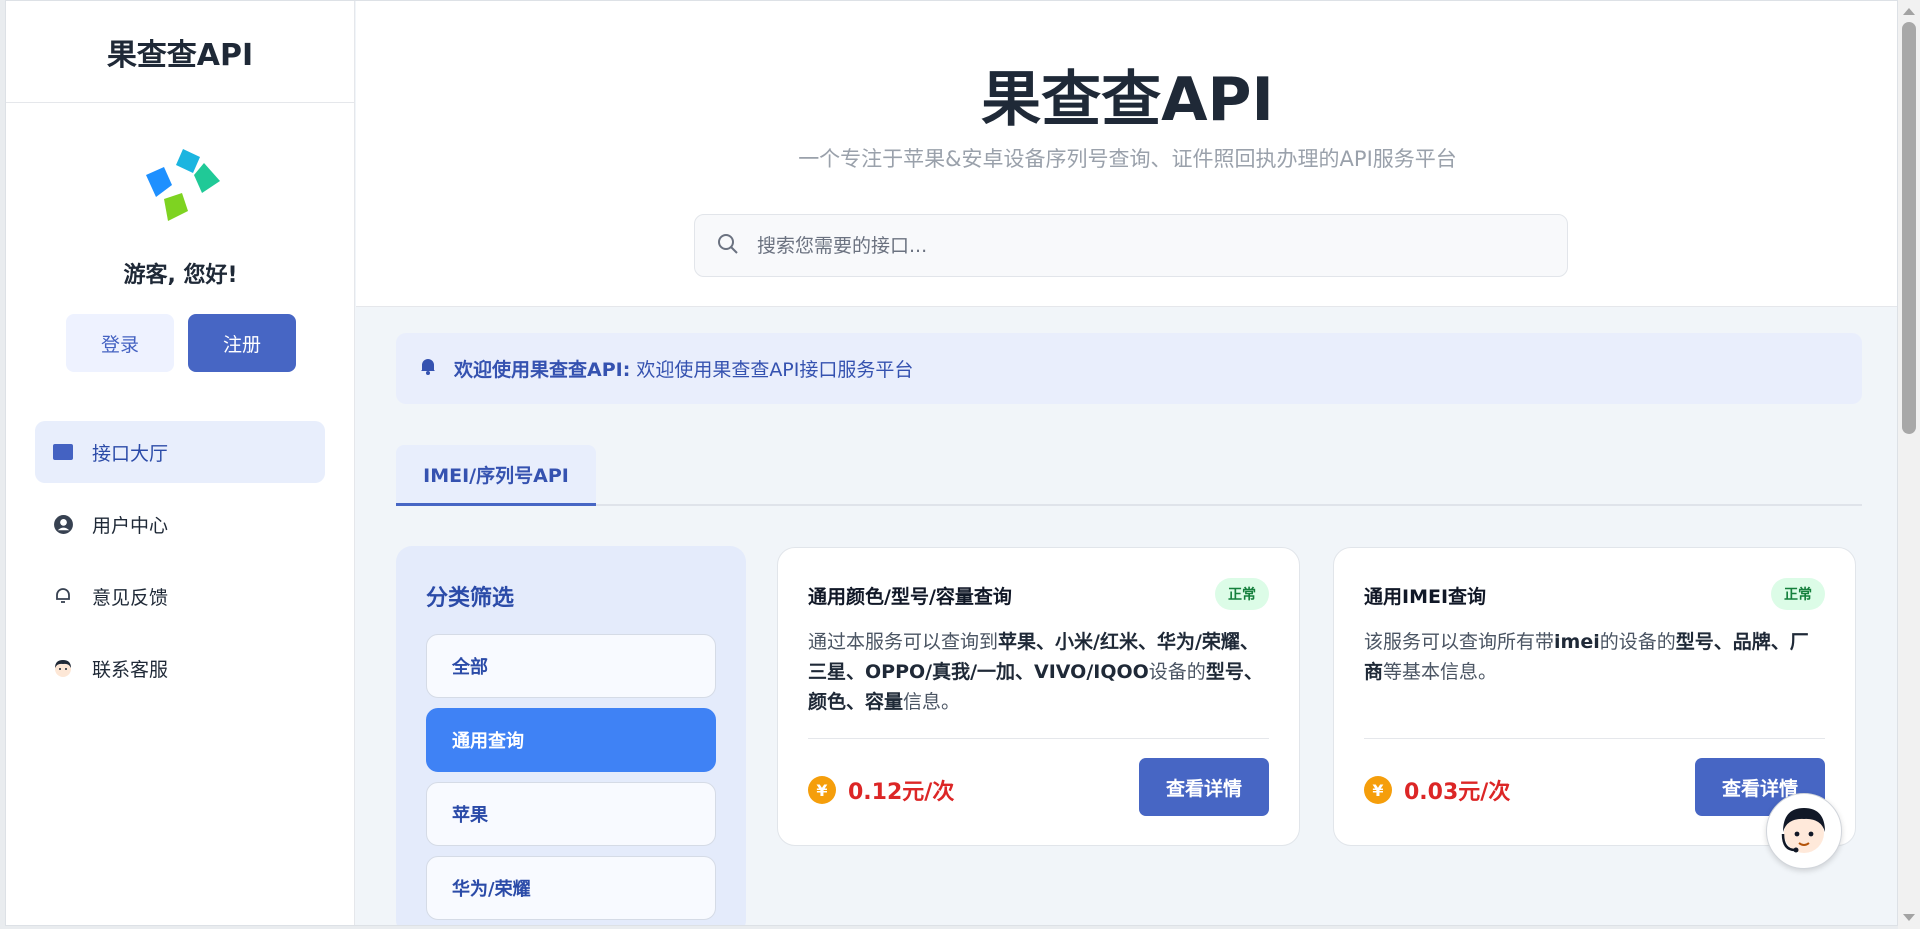 The height and width of the screenshot is (929, 1920). I want to click on scrollbar-thumb, so click(1909, 228).